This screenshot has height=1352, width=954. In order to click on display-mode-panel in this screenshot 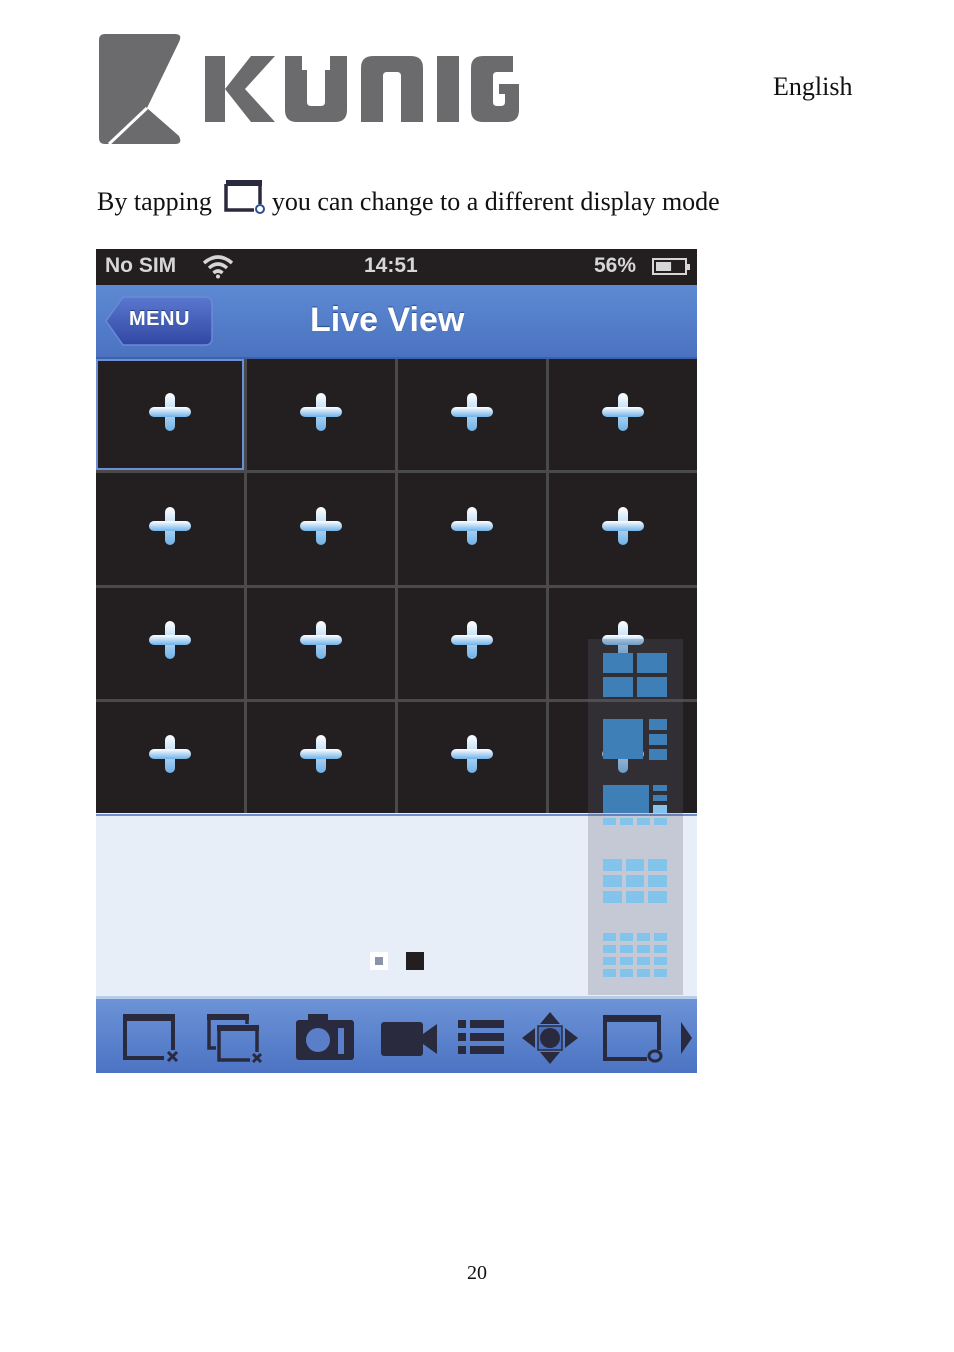, I will do `click(635, 817)`.